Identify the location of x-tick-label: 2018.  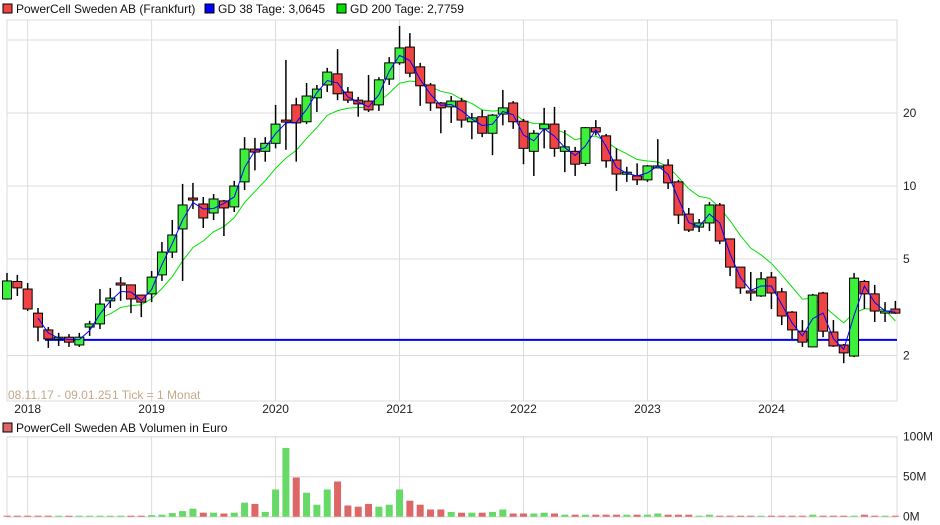
(27, 409).